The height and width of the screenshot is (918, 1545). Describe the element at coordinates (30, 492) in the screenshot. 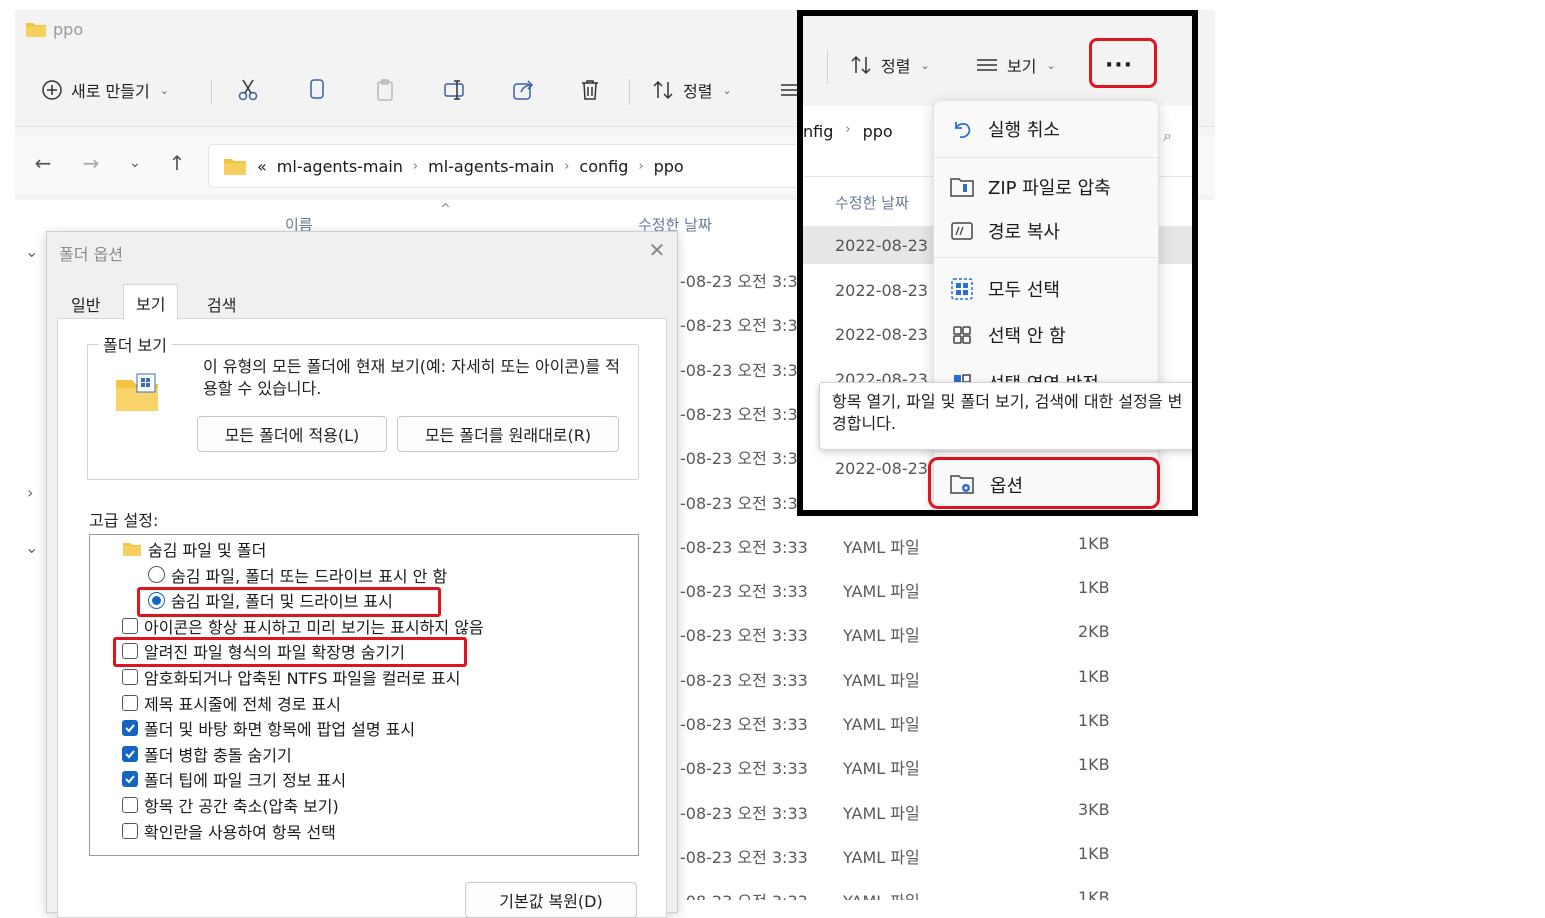

I see `collapse-chevron-icon: ›` at that location.